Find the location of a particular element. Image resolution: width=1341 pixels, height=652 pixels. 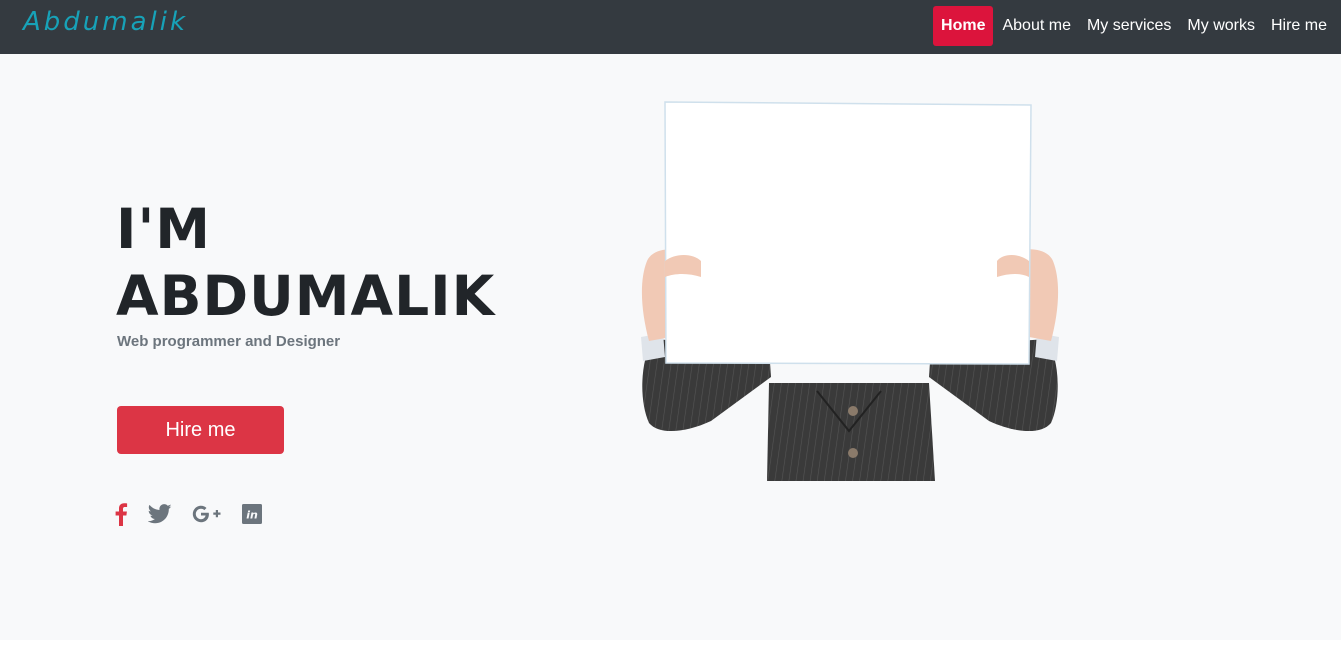

twitter-icon is located at coordinates (160, 514).